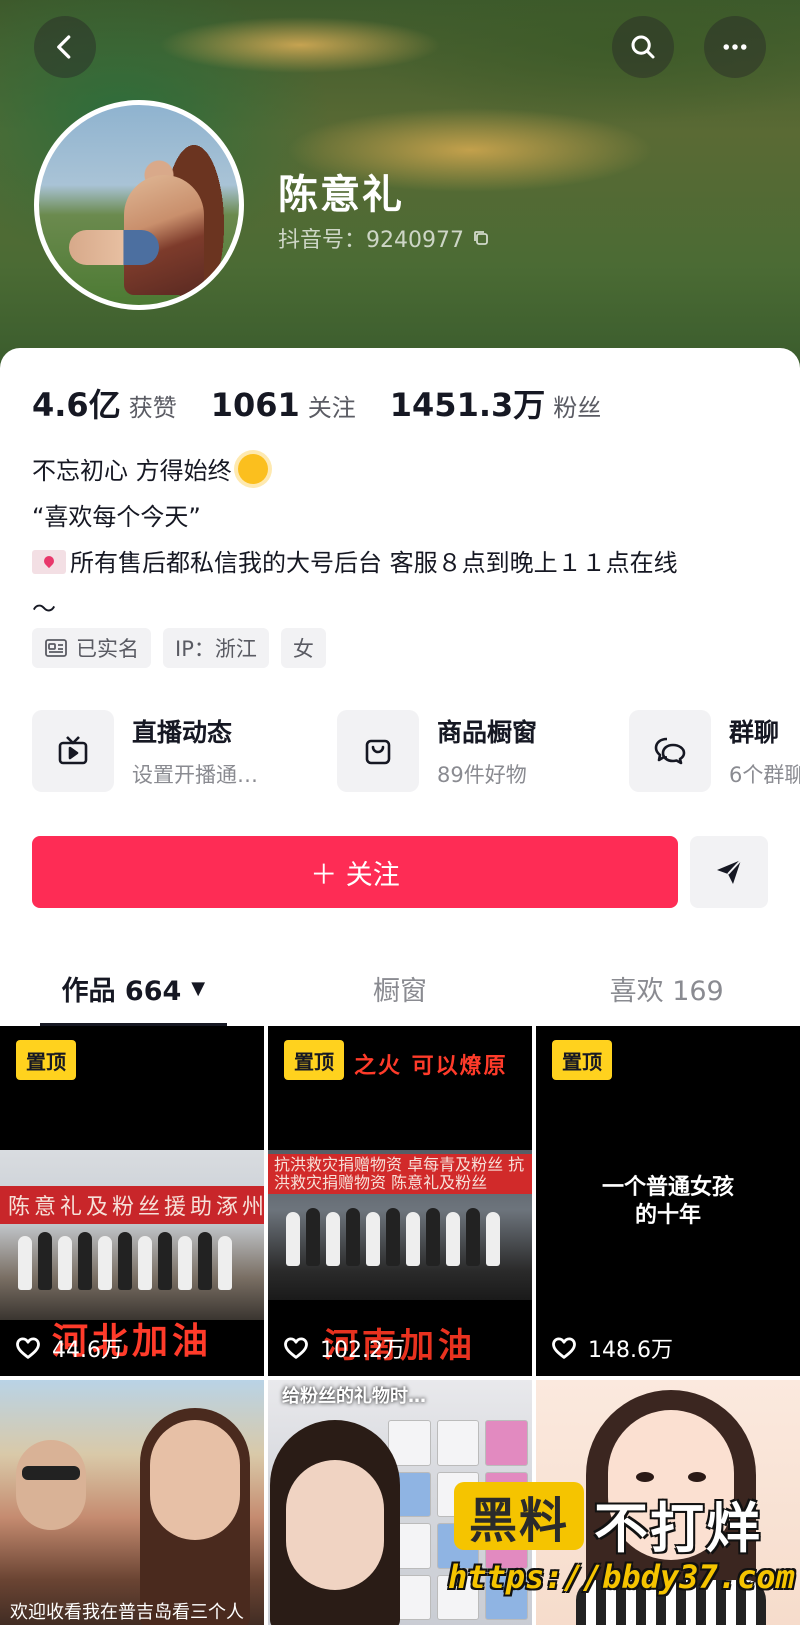 The width and height of the screenshot is (800, 1625). I want to click on bio-line-3: 所有售后都私信我的大号后台 客服８点到晚上１１点在线, so click(402, 563).